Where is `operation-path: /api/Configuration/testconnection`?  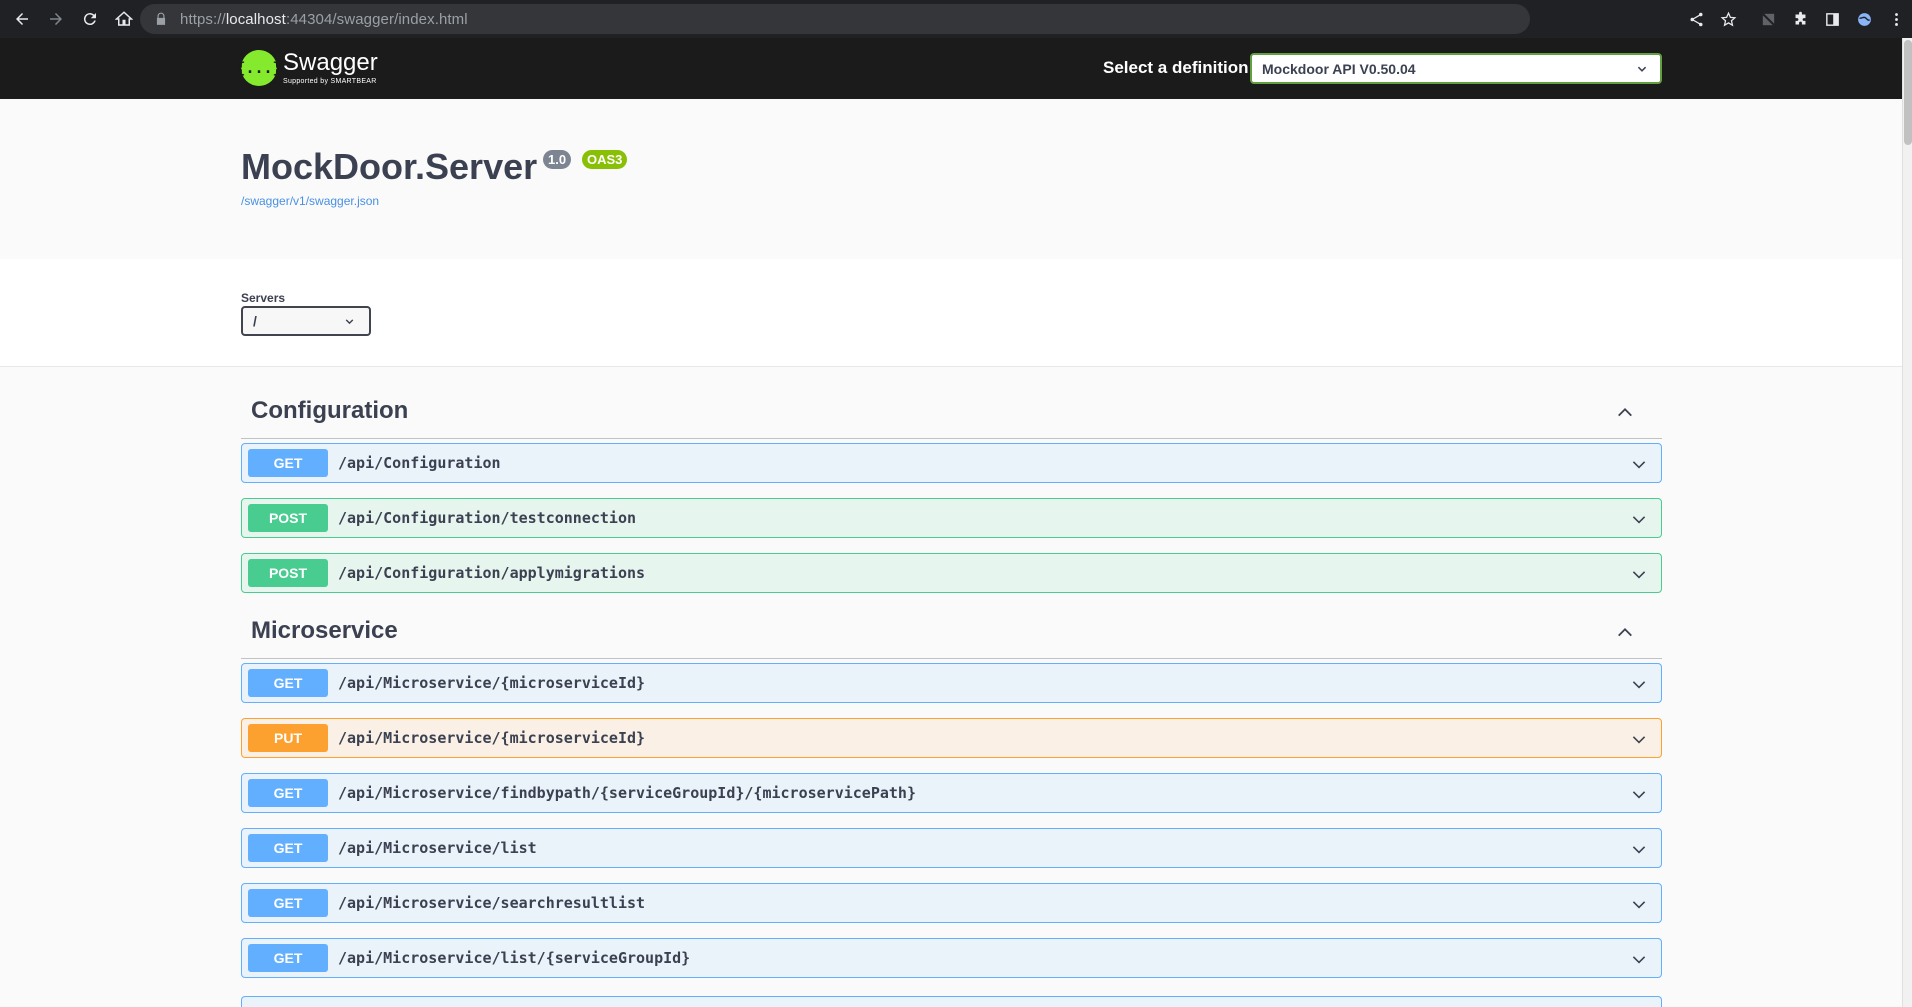 operation-path: /api/Configuration/testconnection is located at coordinates (487, 518).